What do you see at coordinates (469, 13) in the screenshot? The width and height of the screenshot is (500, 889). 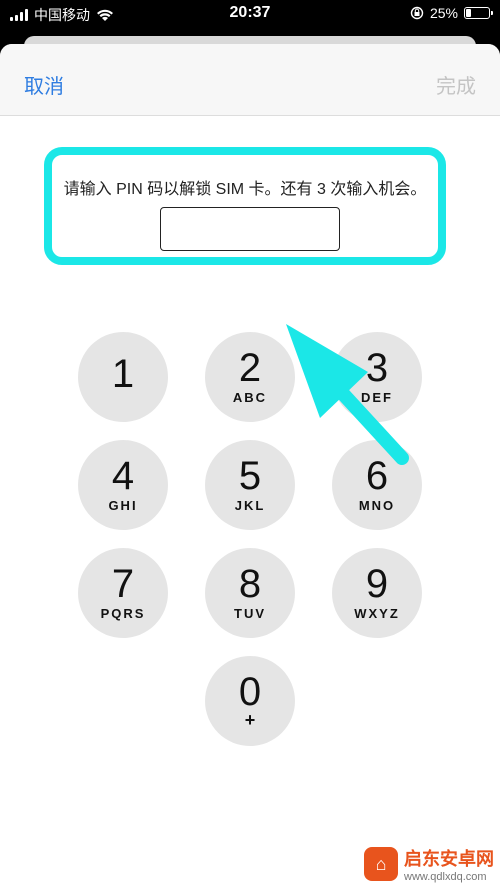 I see `battery-fill` at bounding box center [469, 13].